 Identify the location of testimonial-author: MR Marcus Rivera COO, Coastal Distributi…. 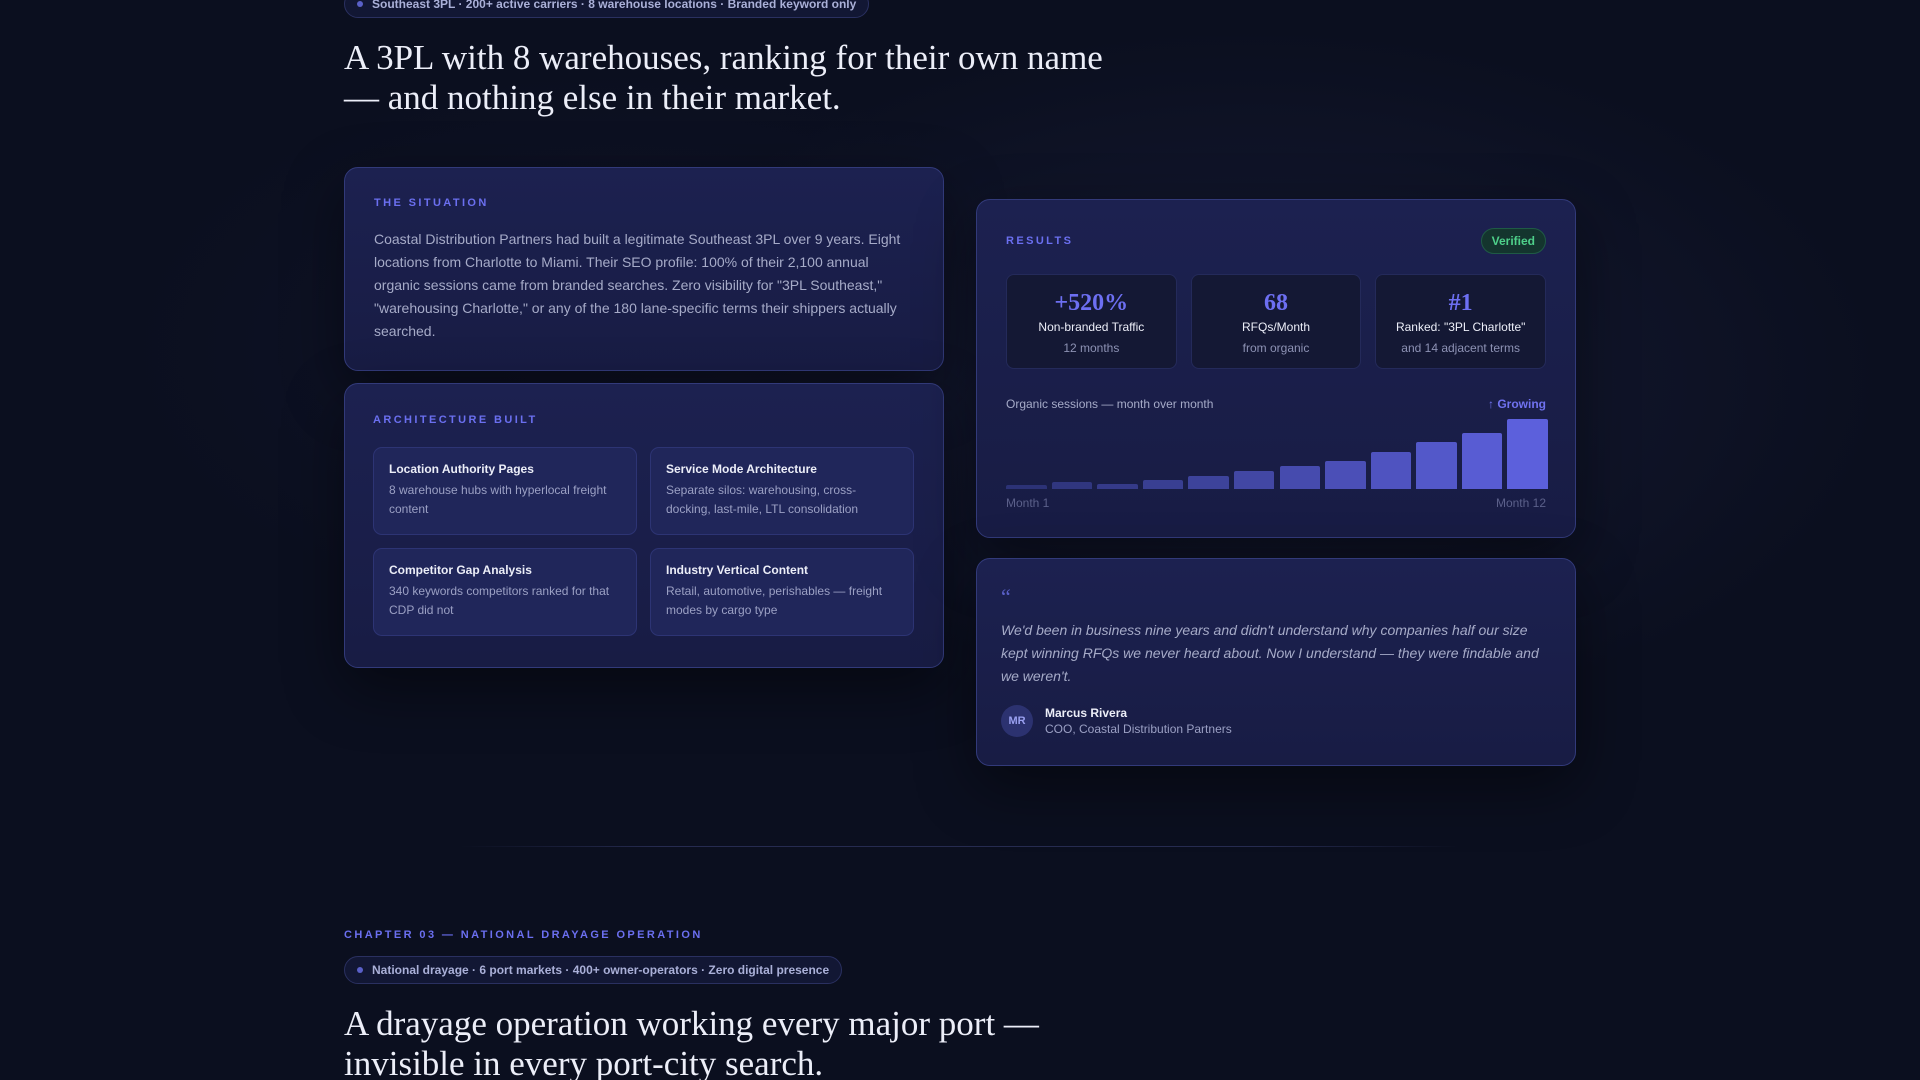
(1276, 721).